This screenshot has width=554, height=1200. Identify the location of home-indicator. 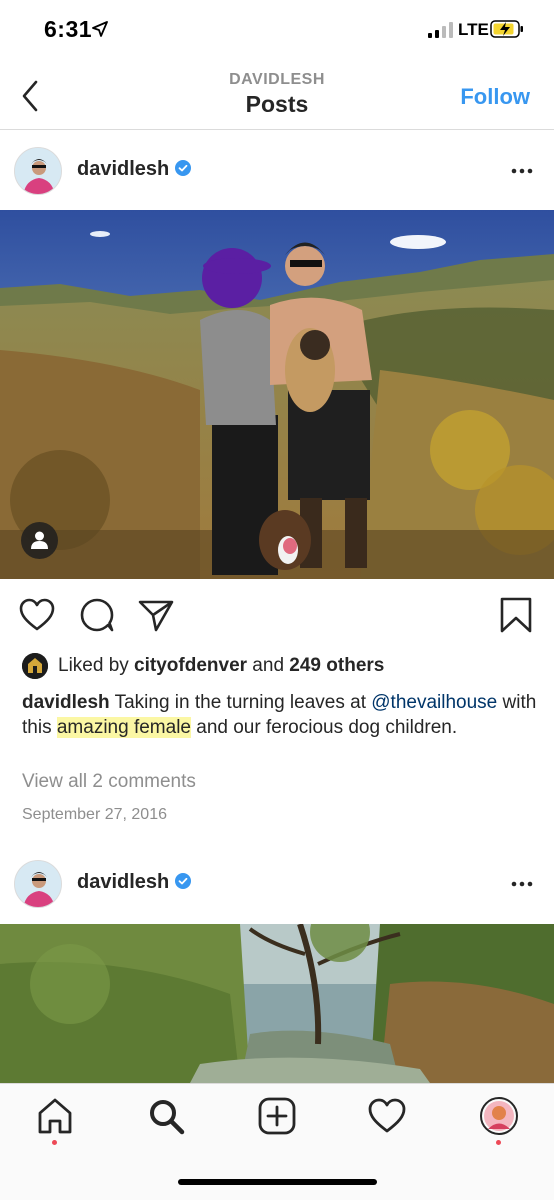
(277, 1182).